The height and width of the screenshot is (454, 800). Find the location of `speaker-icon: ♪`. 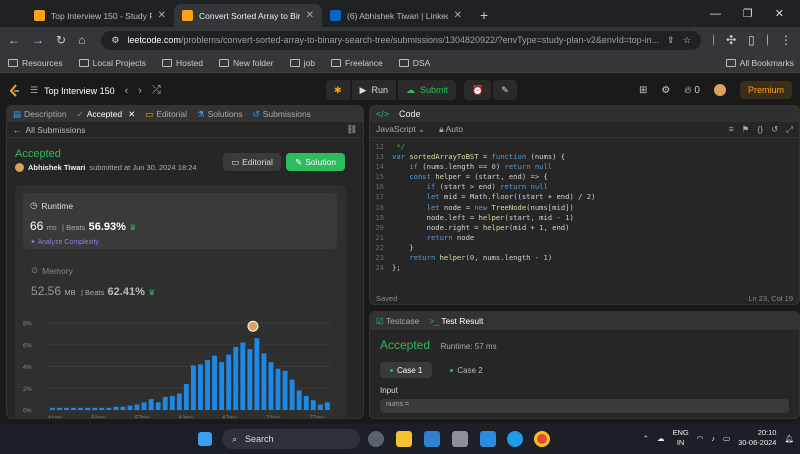

speaker-icon: ♪ is located at coordinates (713, 438).